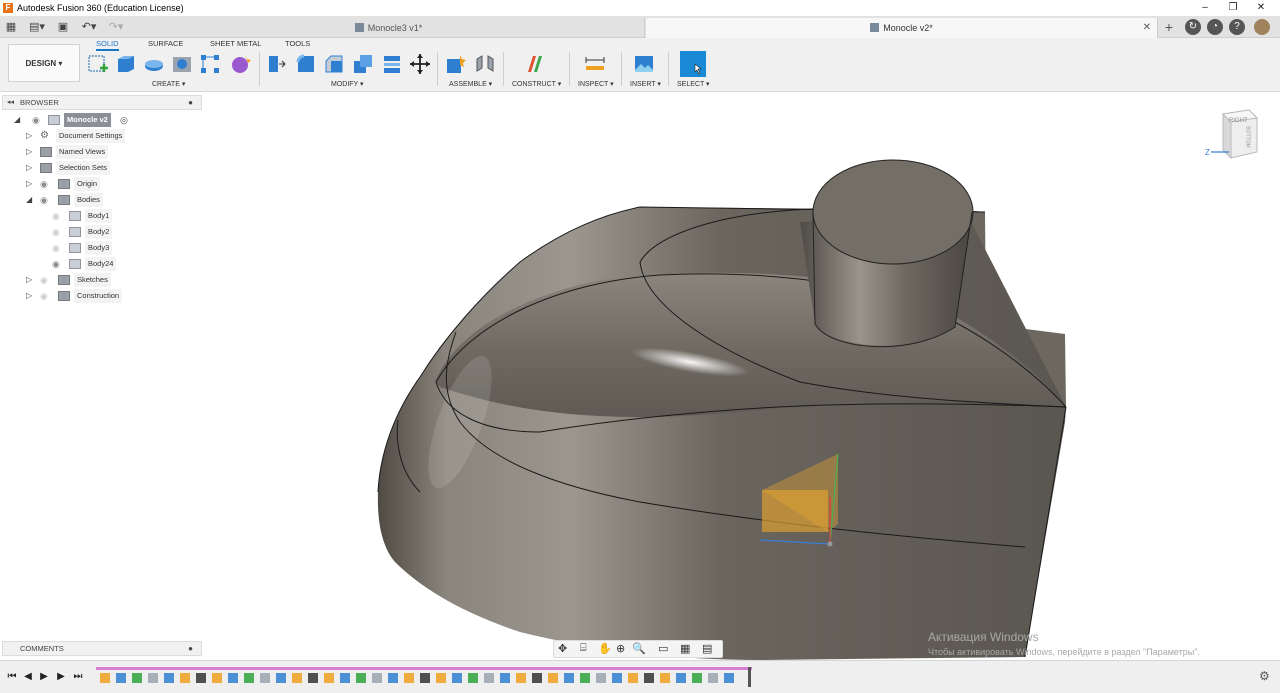 The width and height of the screenshot is (1280, 693). Describe the element at coordinates (11, 27) in the screenshot. I see `data-panel-grid-icon: ▦` at that location.